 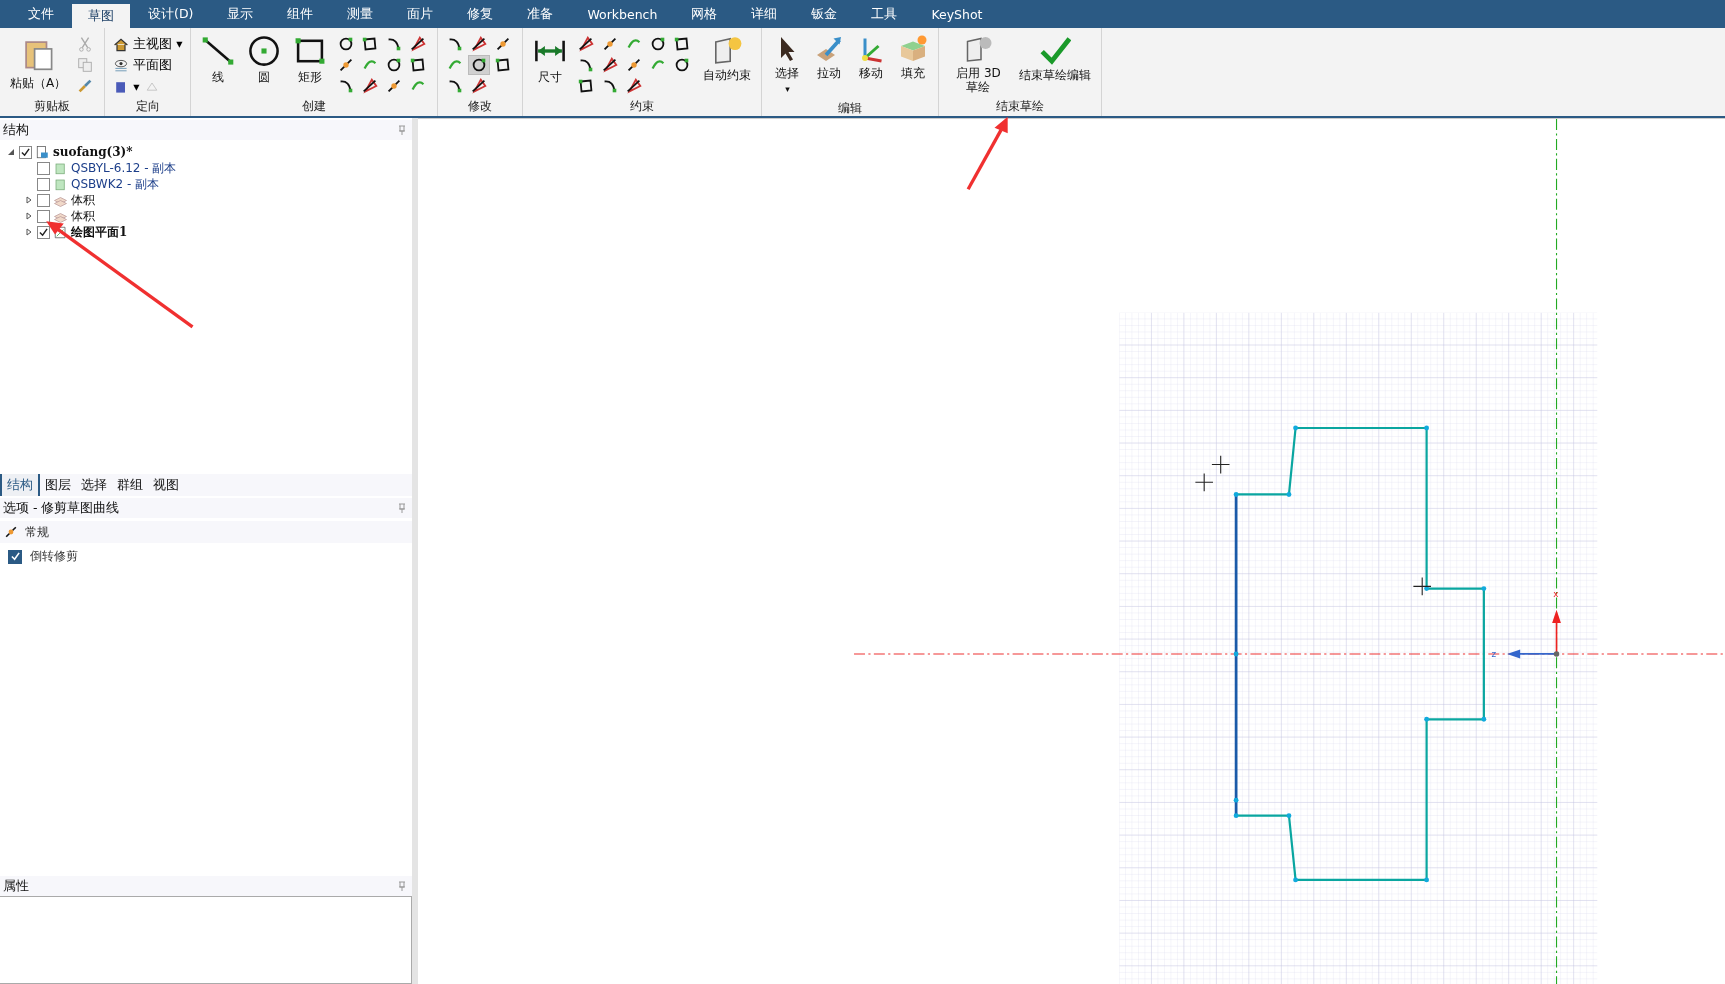 I want to click on plan-view-button: 平面图, so click(x=143, y=65).